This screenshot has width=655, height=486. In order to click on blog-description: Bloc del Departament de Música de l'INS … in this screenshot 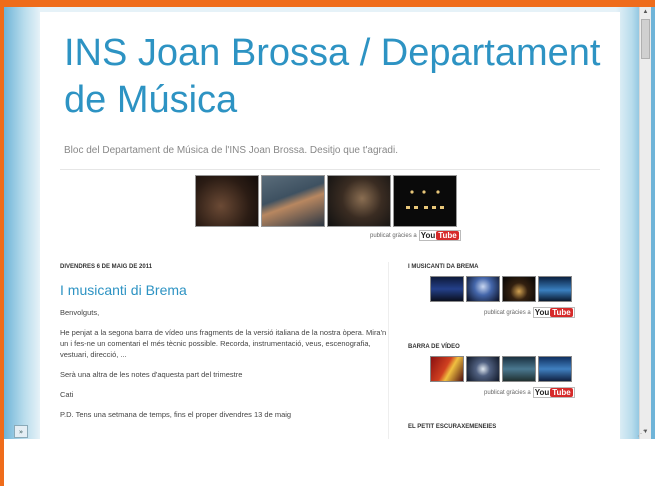, I will do `click(231, 150)`.